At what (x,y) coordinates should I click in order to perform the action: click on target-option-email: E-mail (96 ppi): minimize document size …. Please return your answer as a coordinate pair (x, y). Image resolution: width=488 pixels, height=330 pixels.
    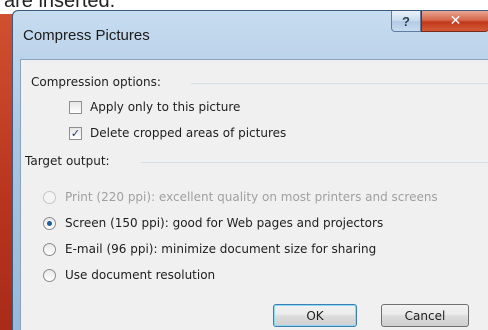
    Looking at the image, I should click on (209, 249).